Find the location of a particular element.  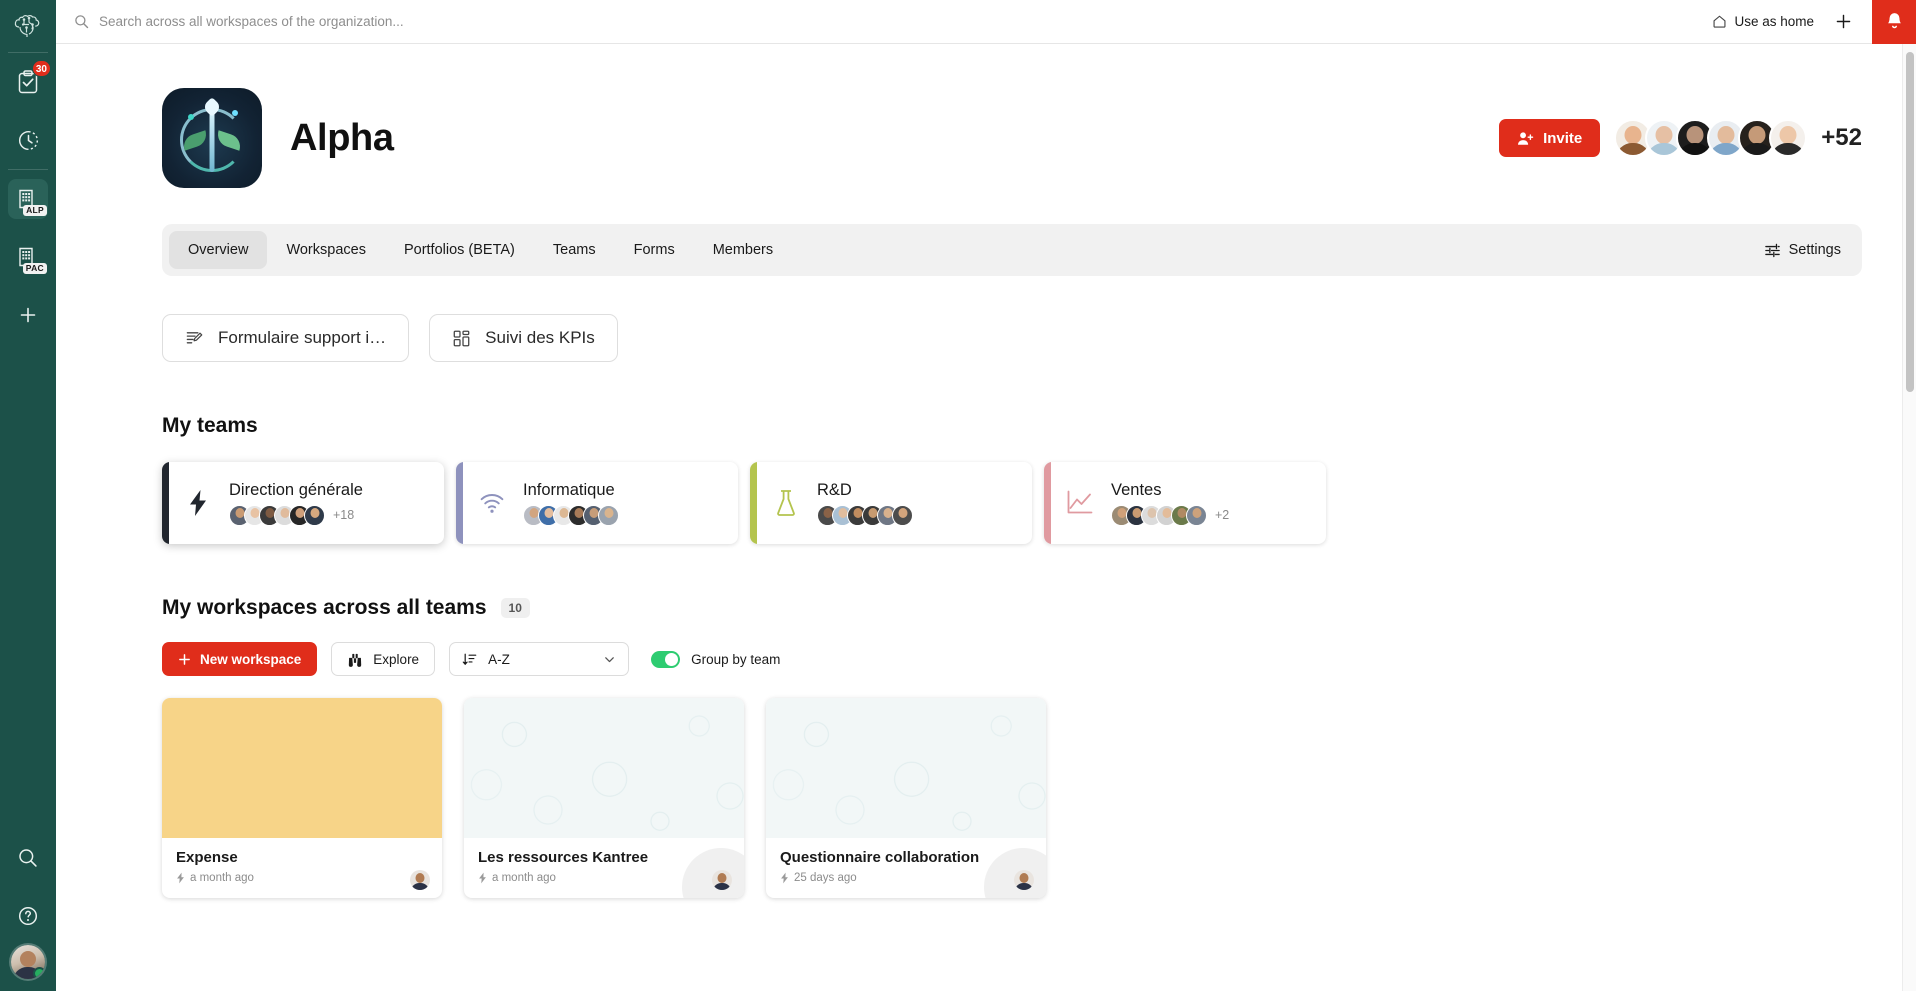

team-card-ventes: Ventes +2 is located at coordinates (1185, 503).